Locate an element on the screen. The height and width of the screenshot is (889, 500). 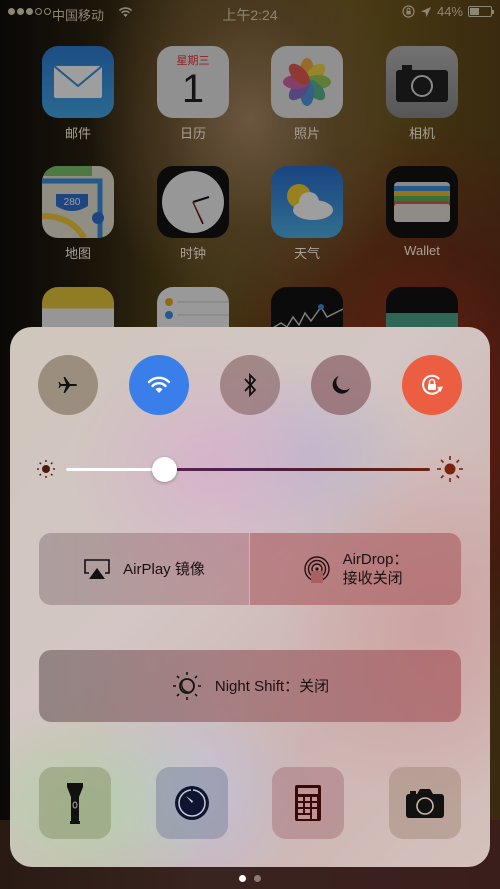
night-shift-label: Night Shift：关闭 is located at coordinates (272, 686).